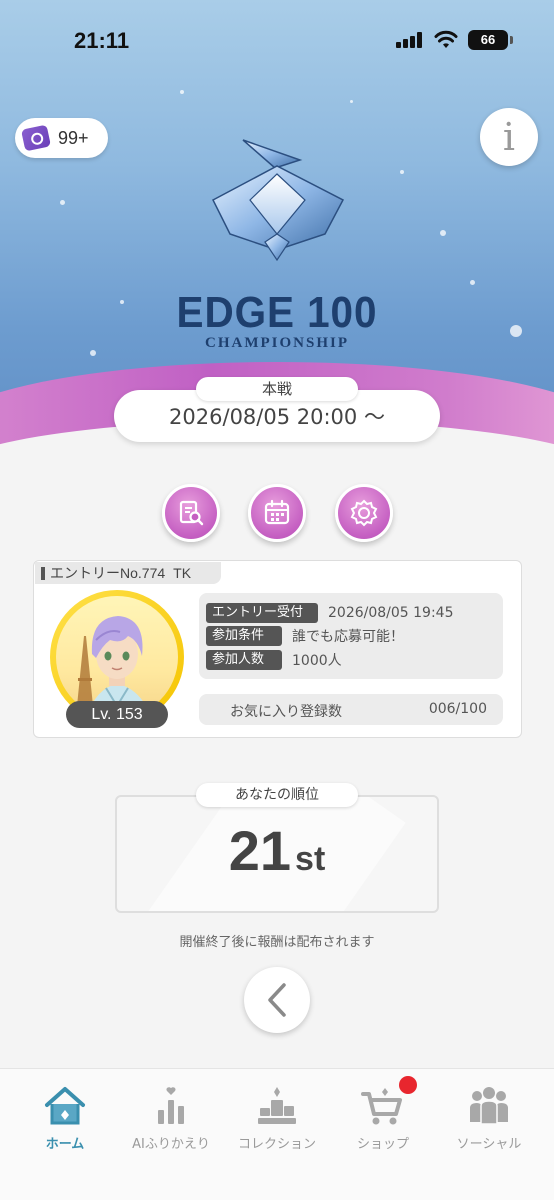 The width and height of the screenshot is (554, 1200). What do you see at coordinates (411, 40) in the screenshot?
I see `signal-icon` at bounding box center [411, 40].